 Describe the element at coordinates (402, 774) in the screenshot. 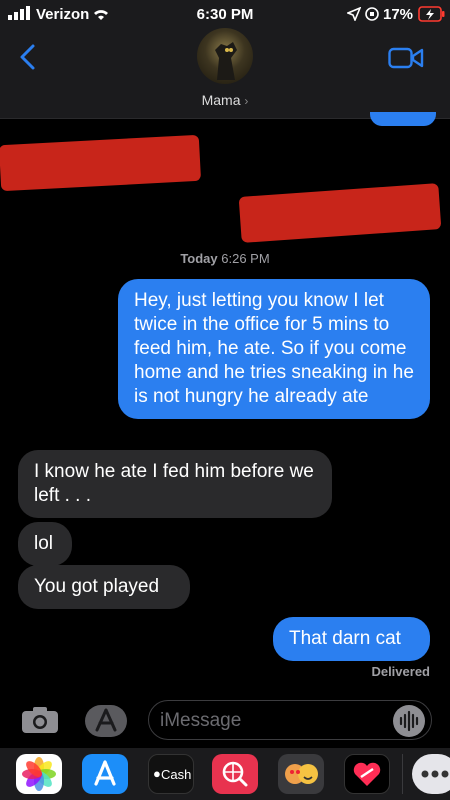

I see `drawer-divider` at that location.